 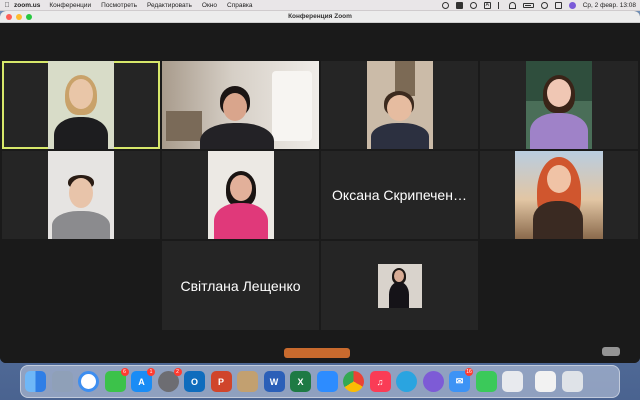 What do you see at coordinates (209, 5) in the screenshot?
I see `menu-window: Окно` at bounding box center [209, 5].